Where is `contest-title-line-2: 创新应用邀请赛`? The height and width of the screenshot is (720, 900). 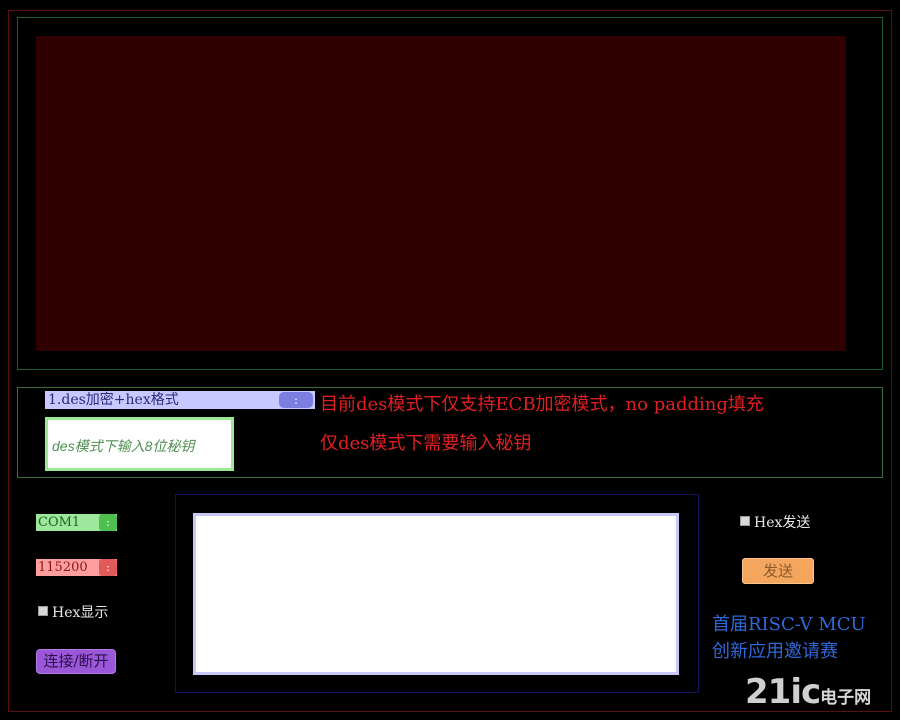 contest-title-line-2: 创新应用邀请赛 is located at coordinates (775, 651).